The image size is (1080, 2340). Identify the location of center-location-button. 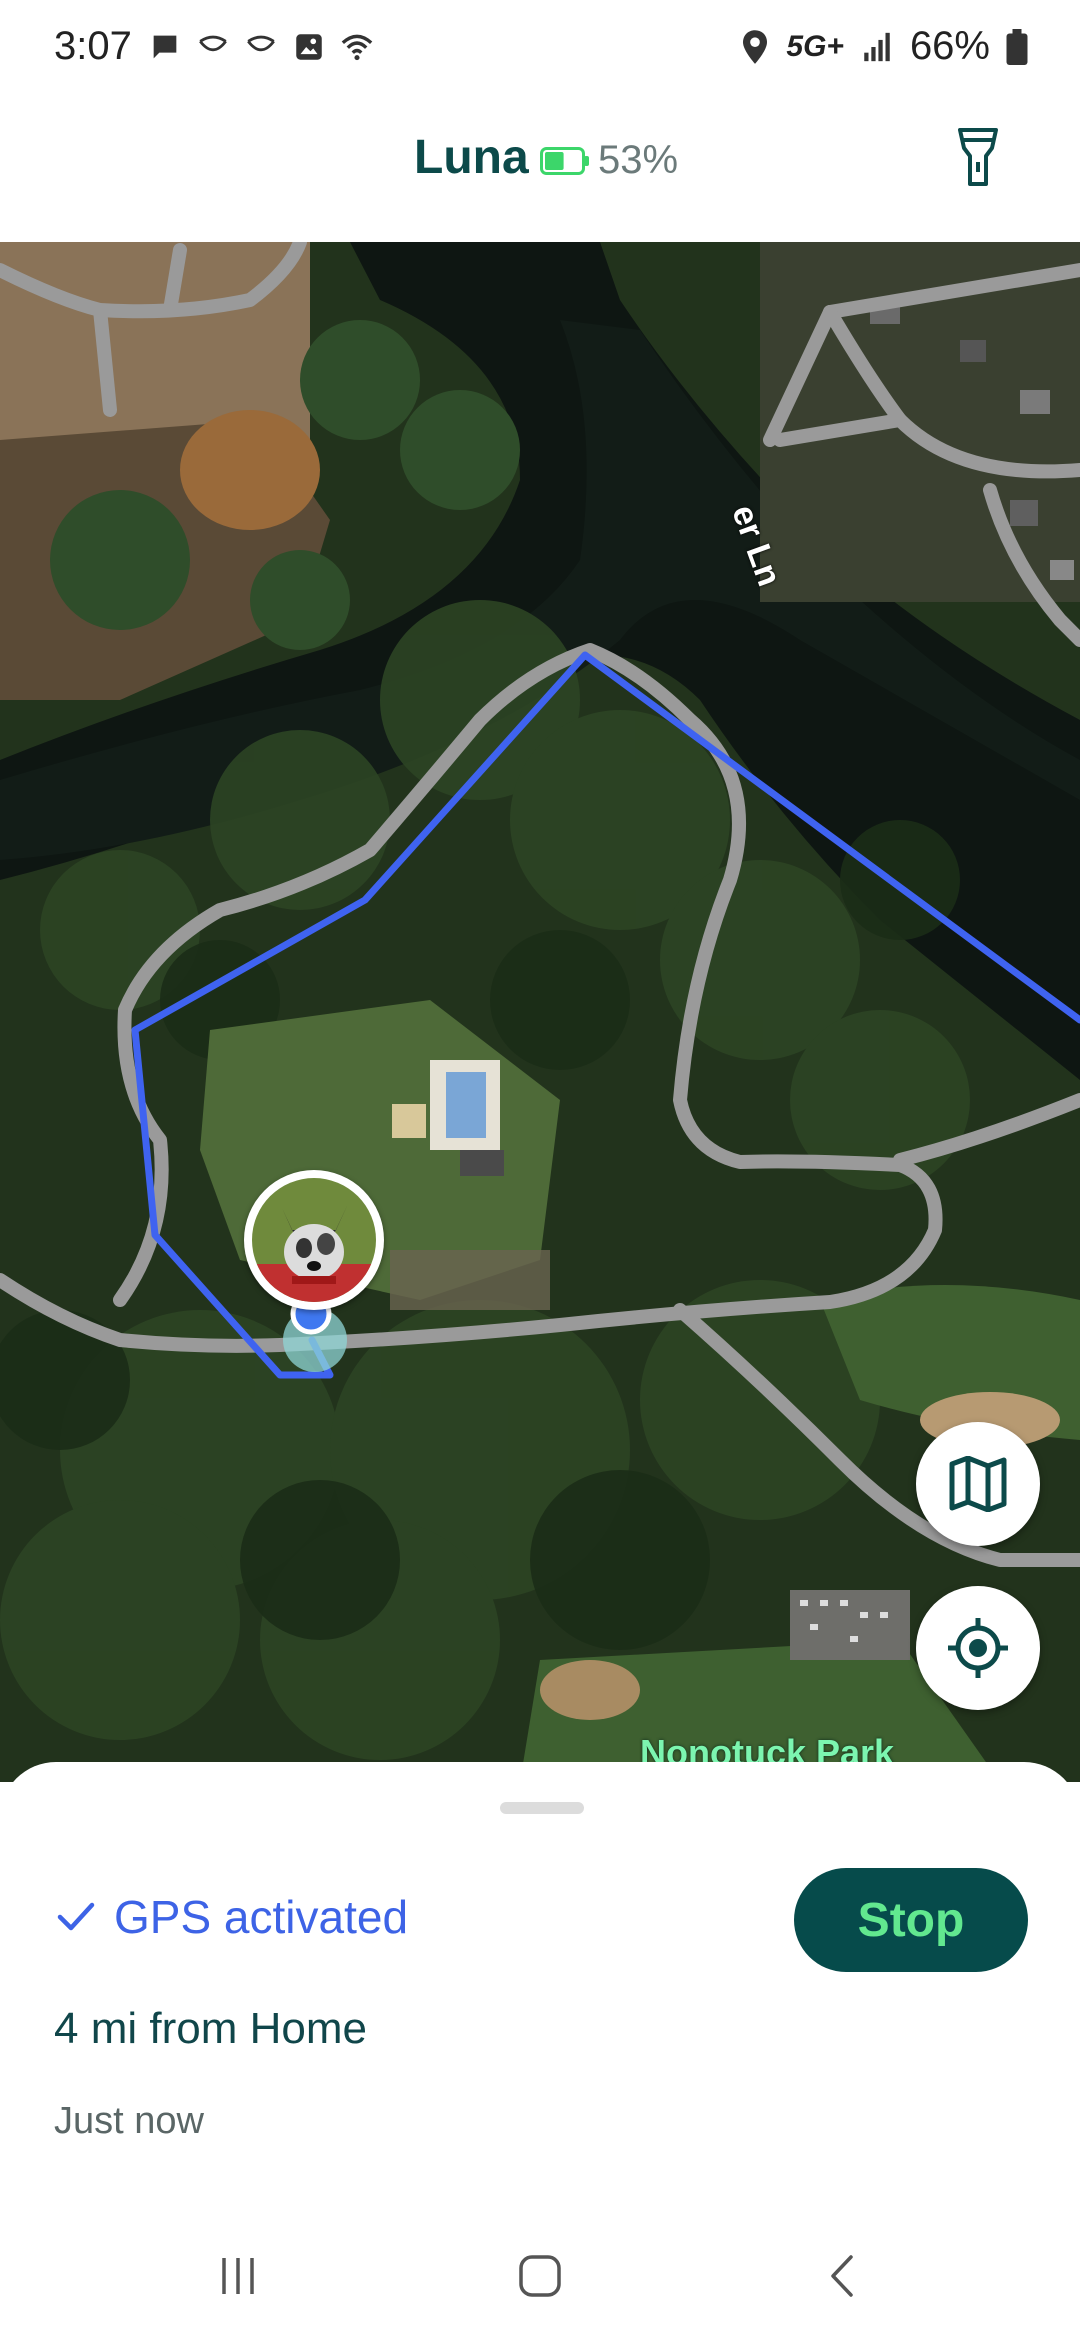
(978, 1648).